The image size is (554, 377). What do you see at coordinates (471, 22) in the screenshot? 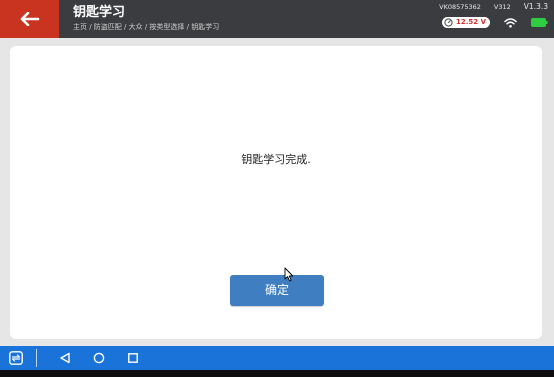
I see `voltage-value: 12.52 V` at bounding box center [471, 22].